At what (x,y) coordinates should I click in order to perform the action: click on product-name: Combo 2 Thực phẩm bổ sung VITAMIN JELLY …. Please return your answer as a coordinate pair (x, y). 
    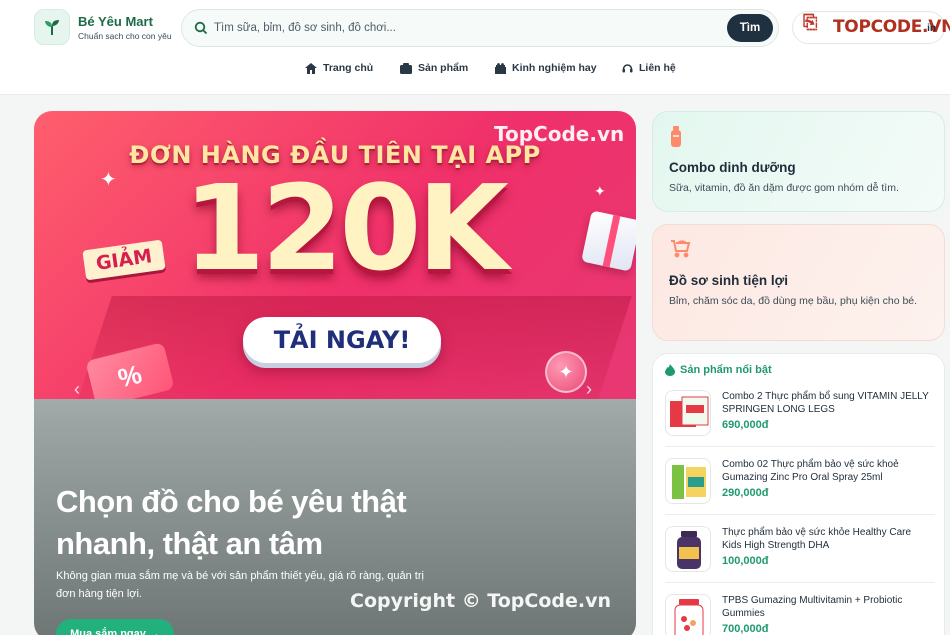
    Looking at the image, I should click on (827, 403).